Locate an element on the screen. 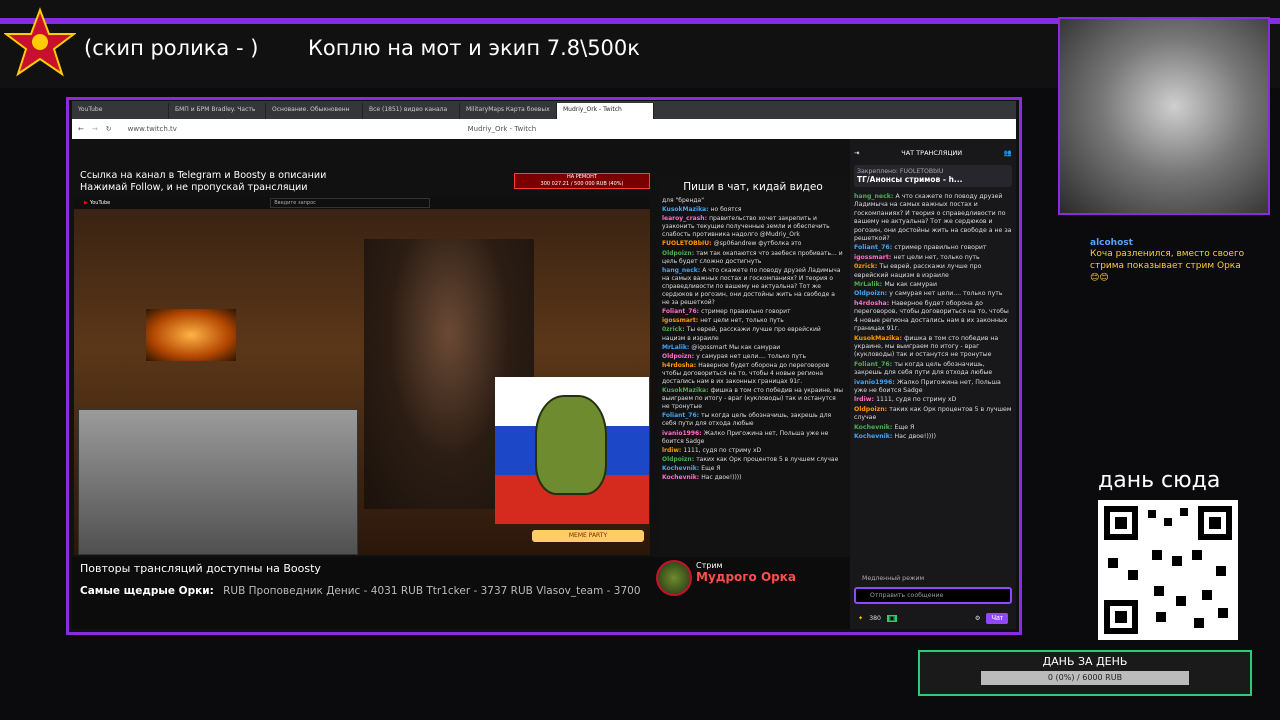 Image resolution: width=1280 pixels, height=720 pixels. slow-mode-indicator: Медленный режим is located at coordinates (893, 578).